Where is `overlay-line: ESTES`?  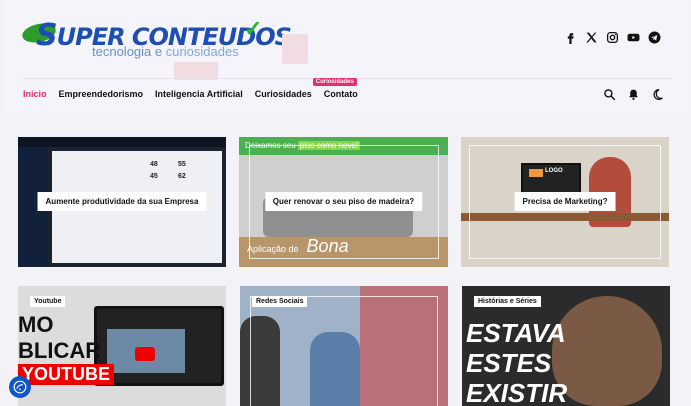
overlay-line: ESTES is located at coordinates (509, 363).